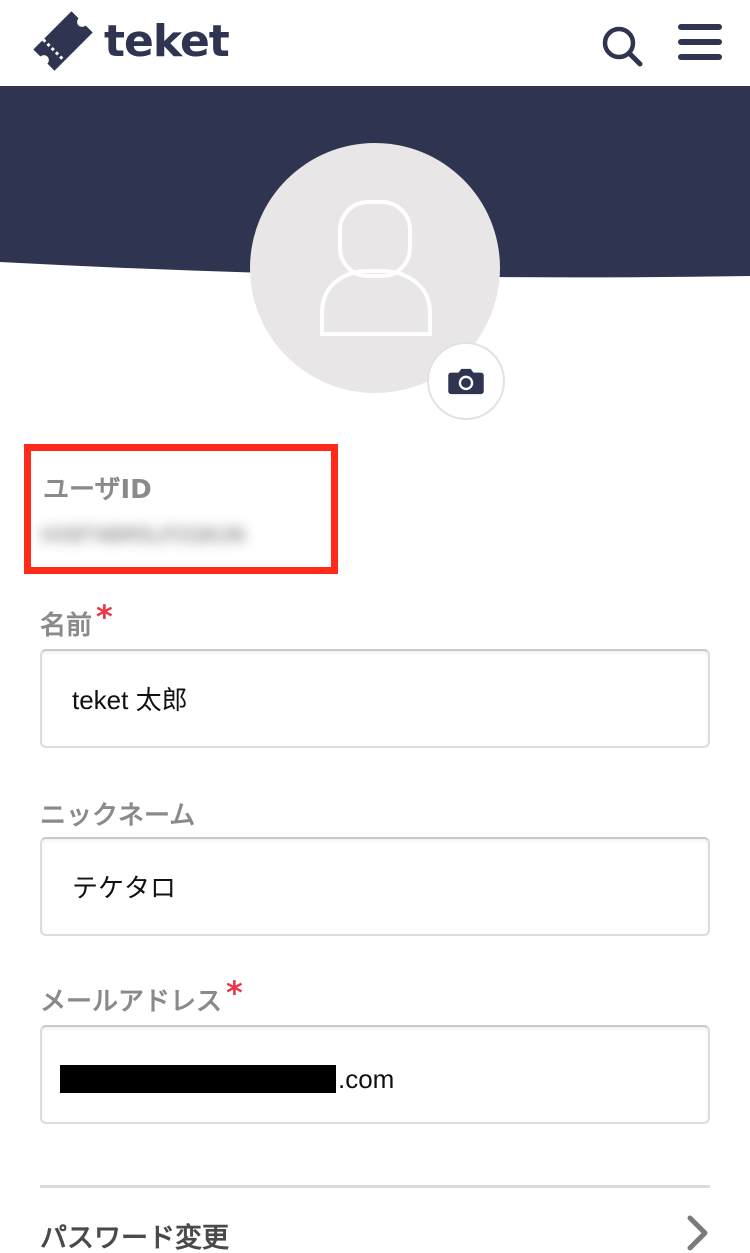  I want to click on password-change-label: パスワード変更, so click(134, 1238).